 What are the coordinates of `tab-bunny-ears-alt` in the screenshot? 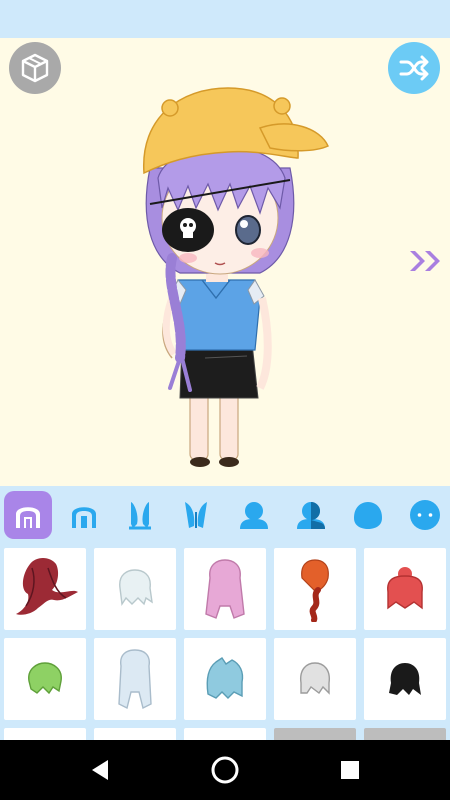 It's located at (196, 515).